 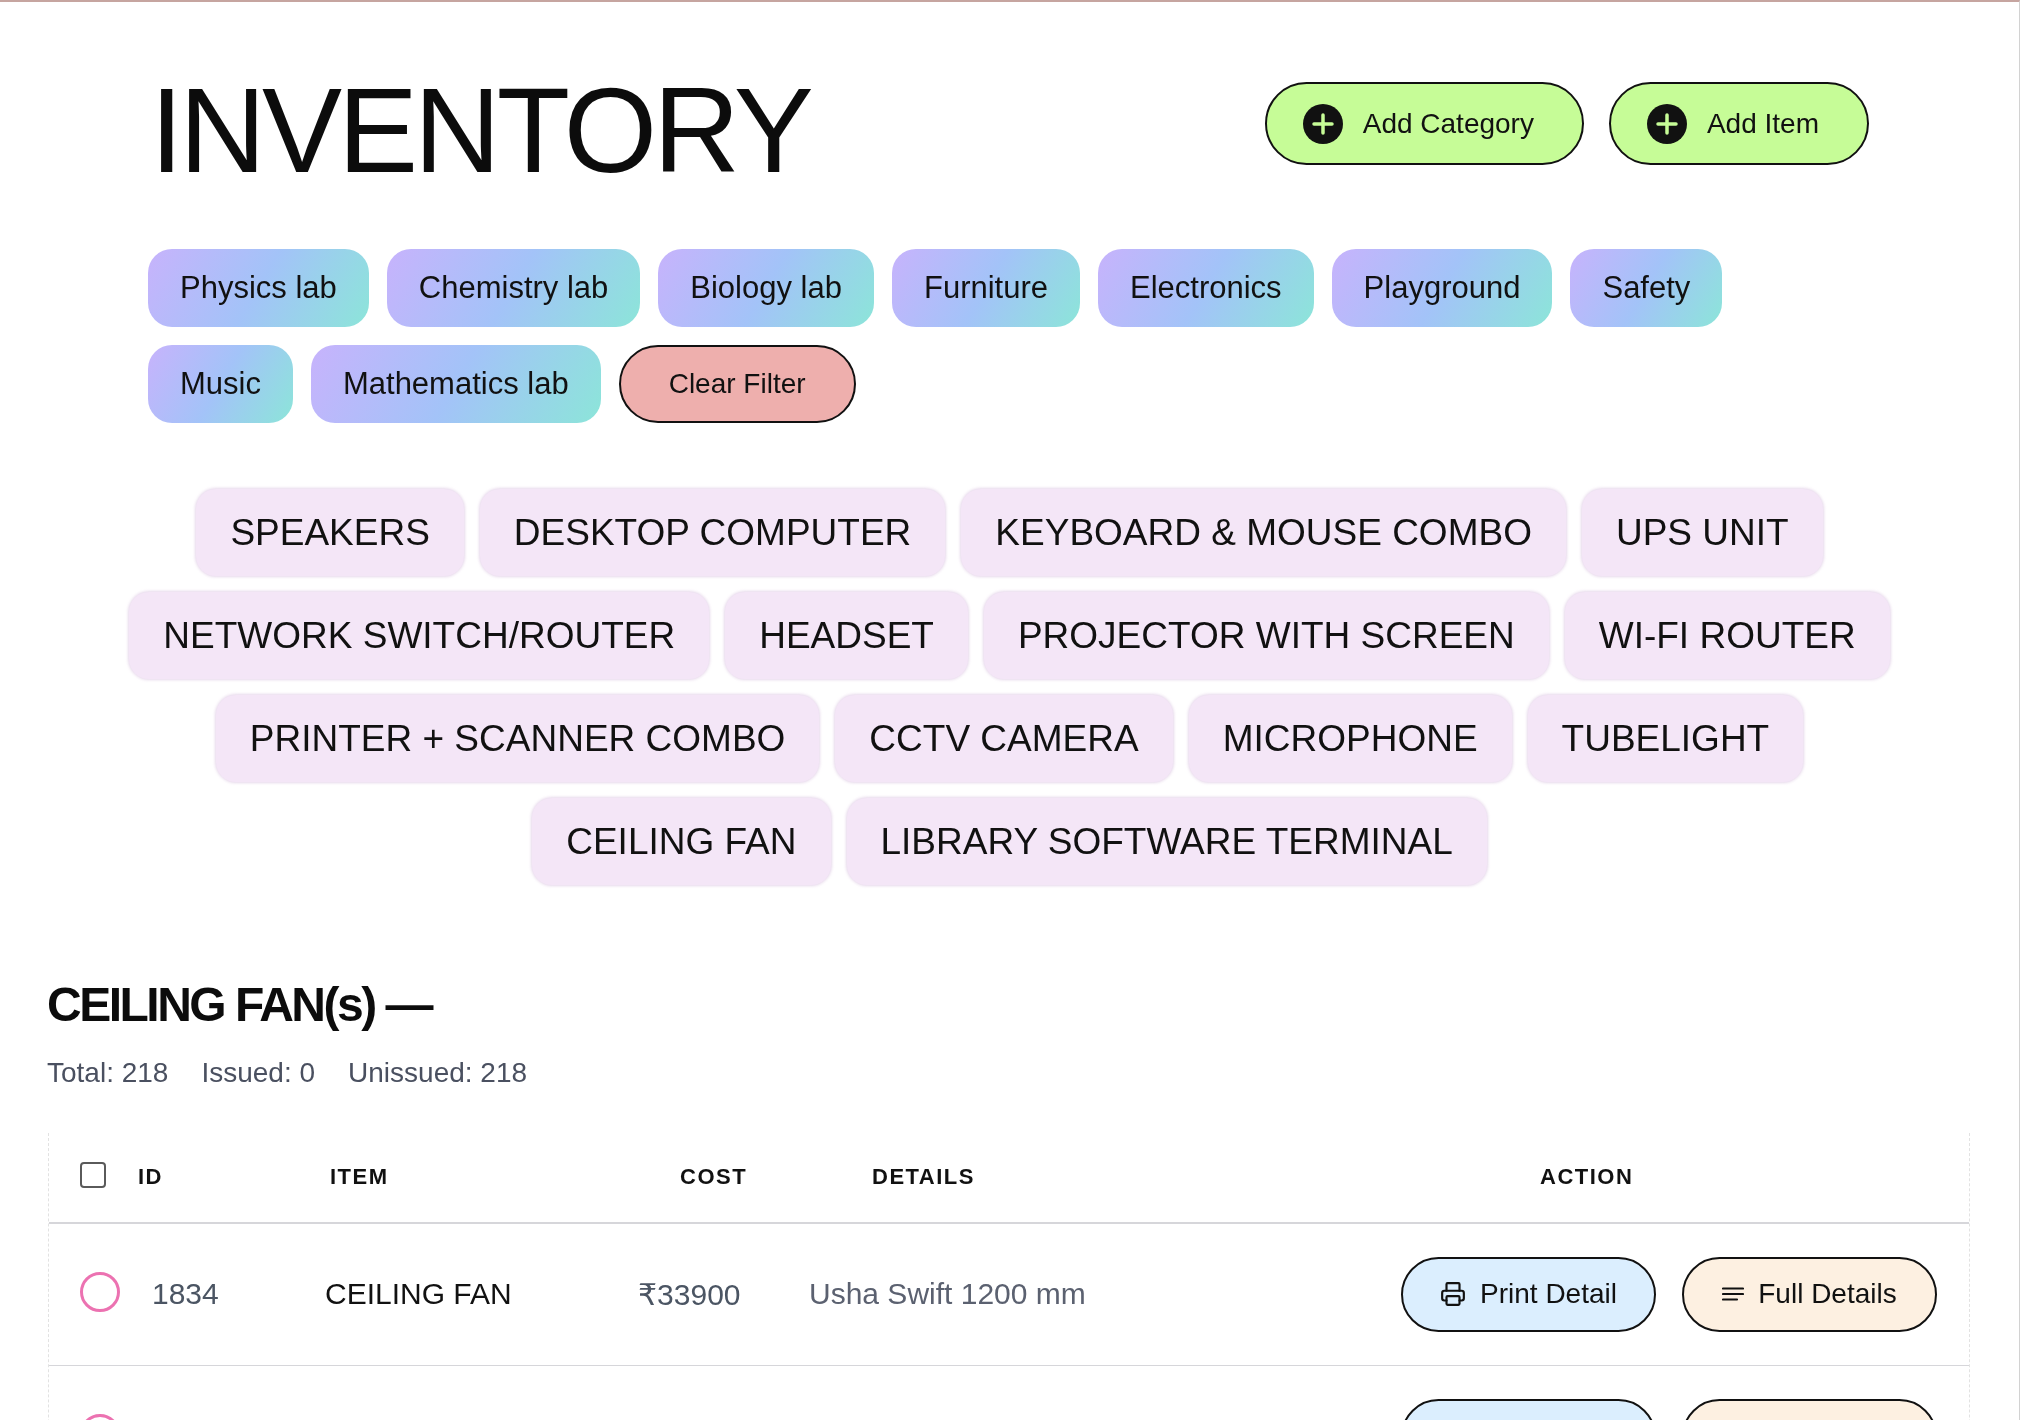 What do you see at coordinates (258, 288) in the screenshot?
I see `category-chip: Physics lab` at bounding box center [258, 288].